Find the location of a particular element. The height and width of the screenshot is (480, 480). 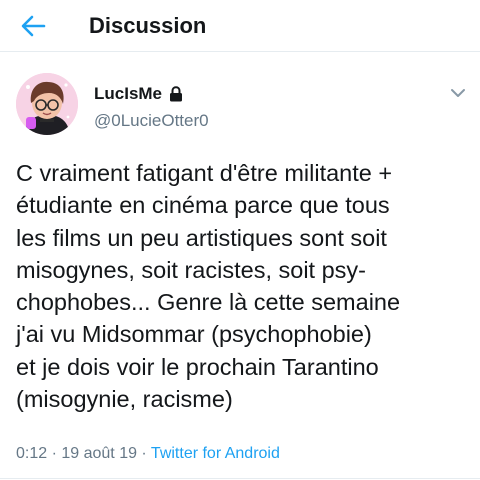

tweet-text-line: j'ai vu Midsommar (psychophobie) is located at coordinates (194, 334).